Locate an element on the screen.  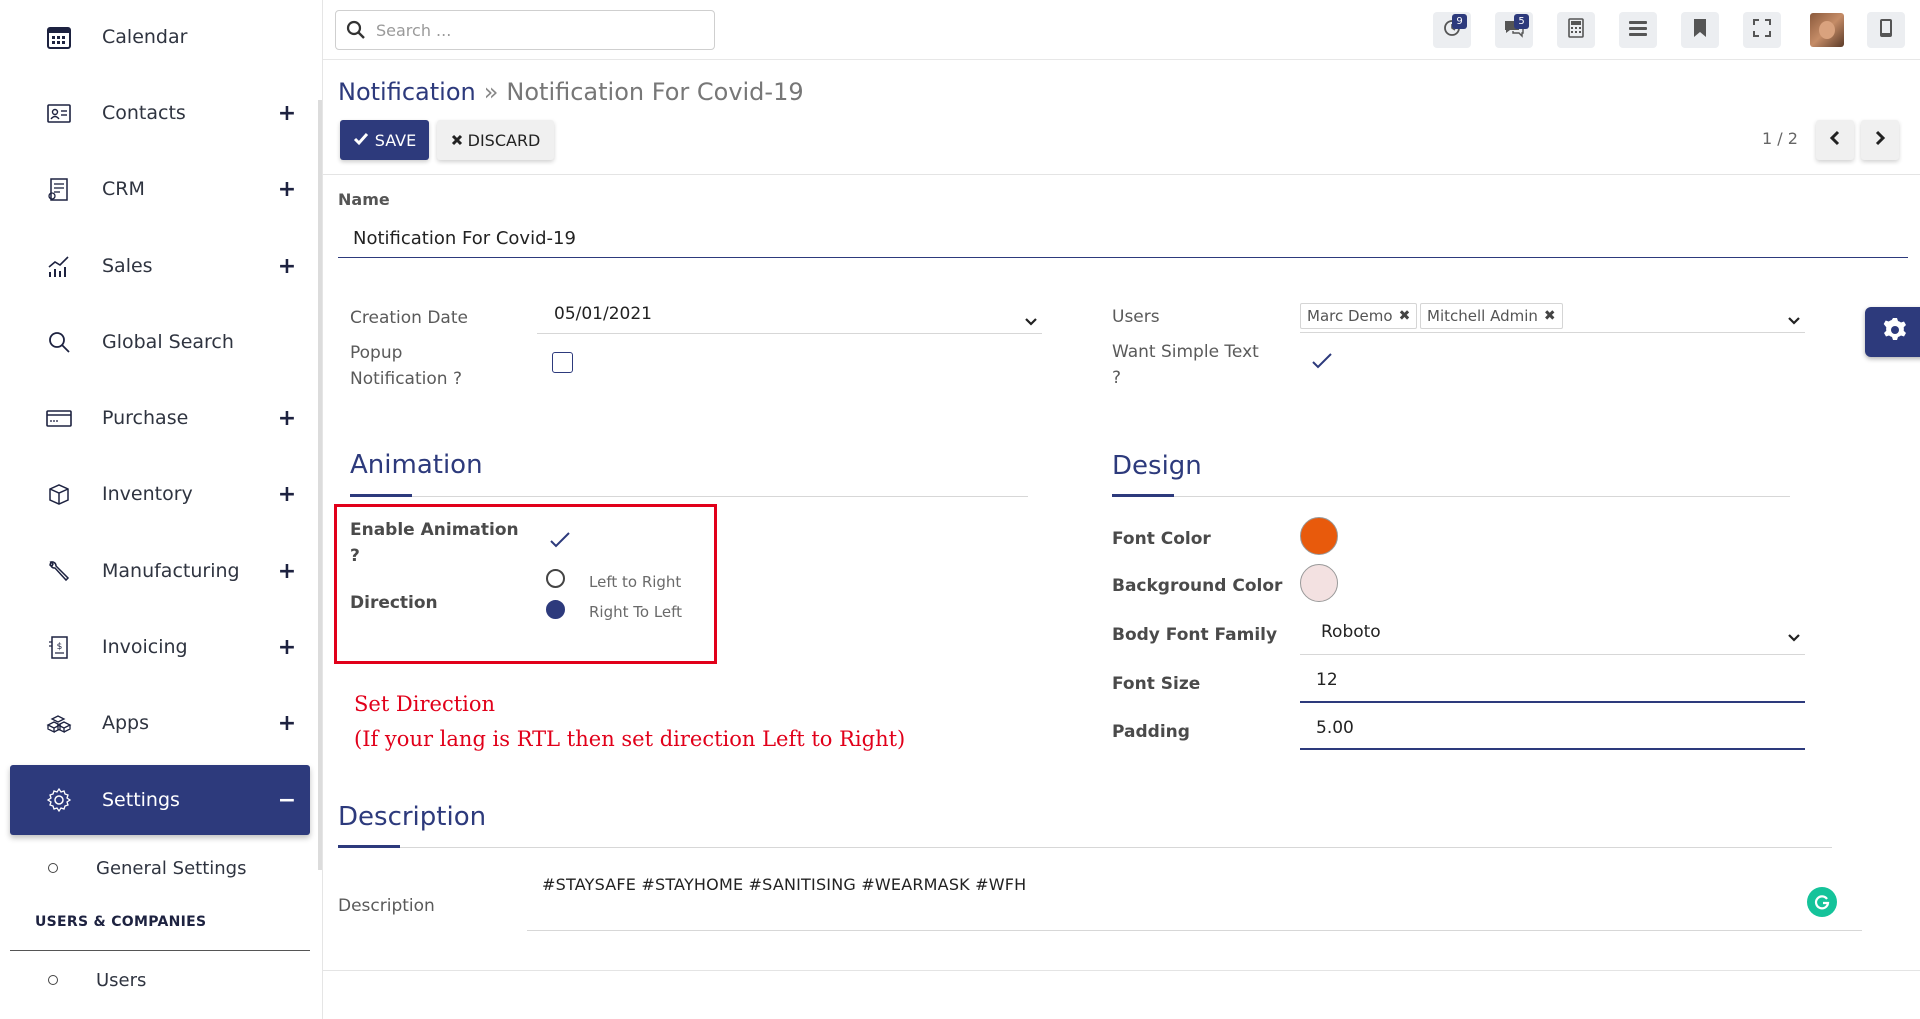
user-tag: Marc Demo ✖ is located at coordinates (1359, 316).